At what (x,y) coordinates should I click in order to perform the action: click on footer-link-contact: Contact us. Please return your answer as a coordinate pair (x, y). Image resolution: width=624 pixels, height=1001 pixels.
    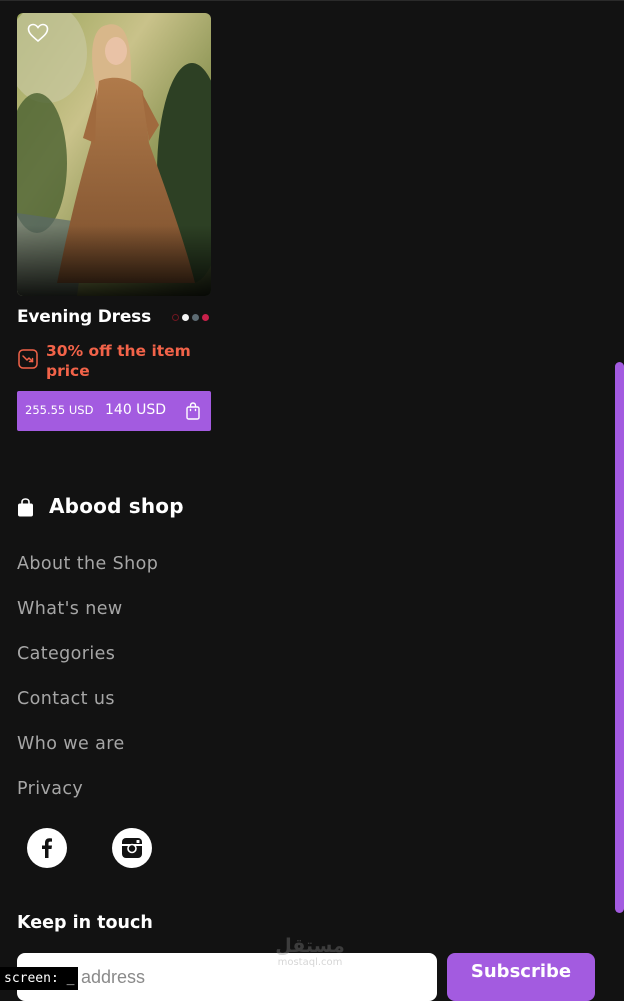
    Looking at the image, I should click on (87, 709).